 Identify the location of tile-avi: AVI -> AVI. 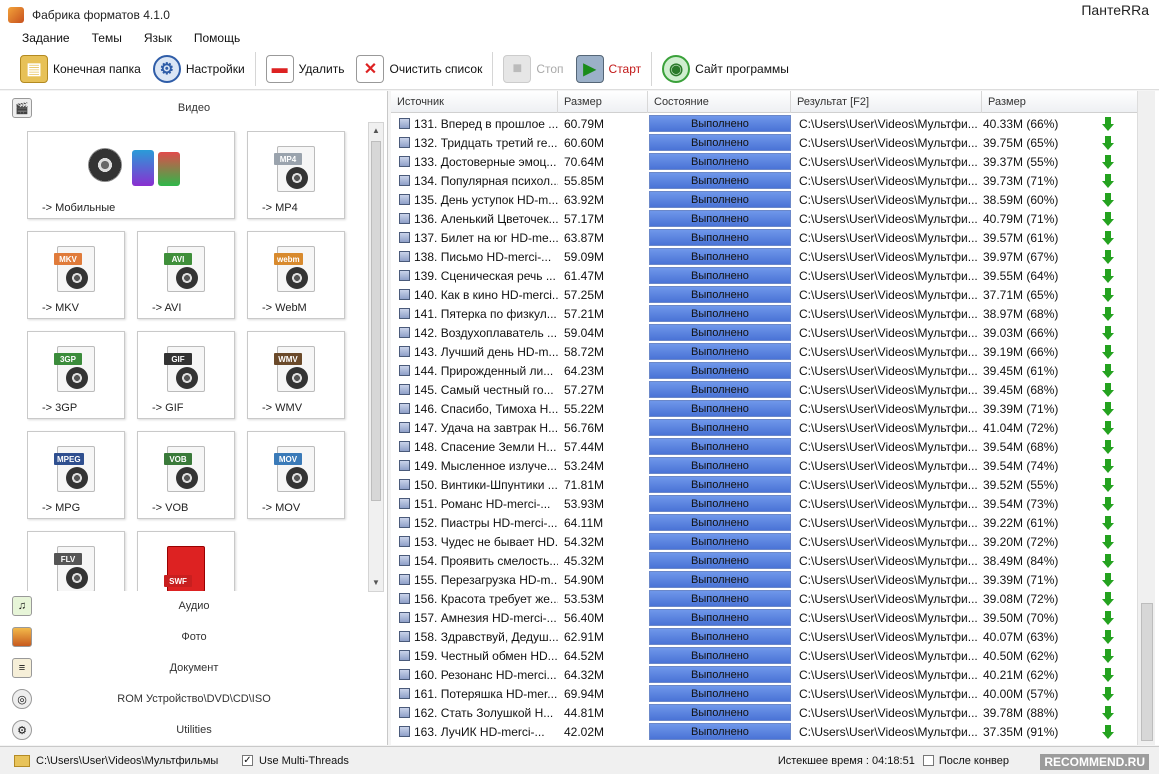
(186, 275).